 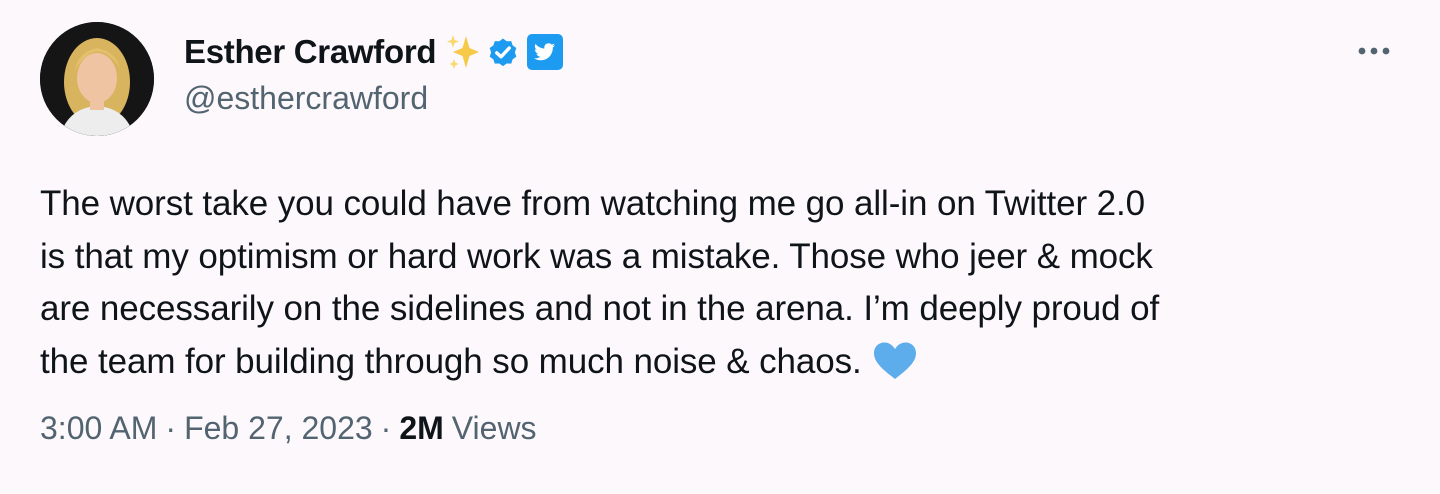 I want to click on twitter-bird-icon, so click(x=545, y=52).